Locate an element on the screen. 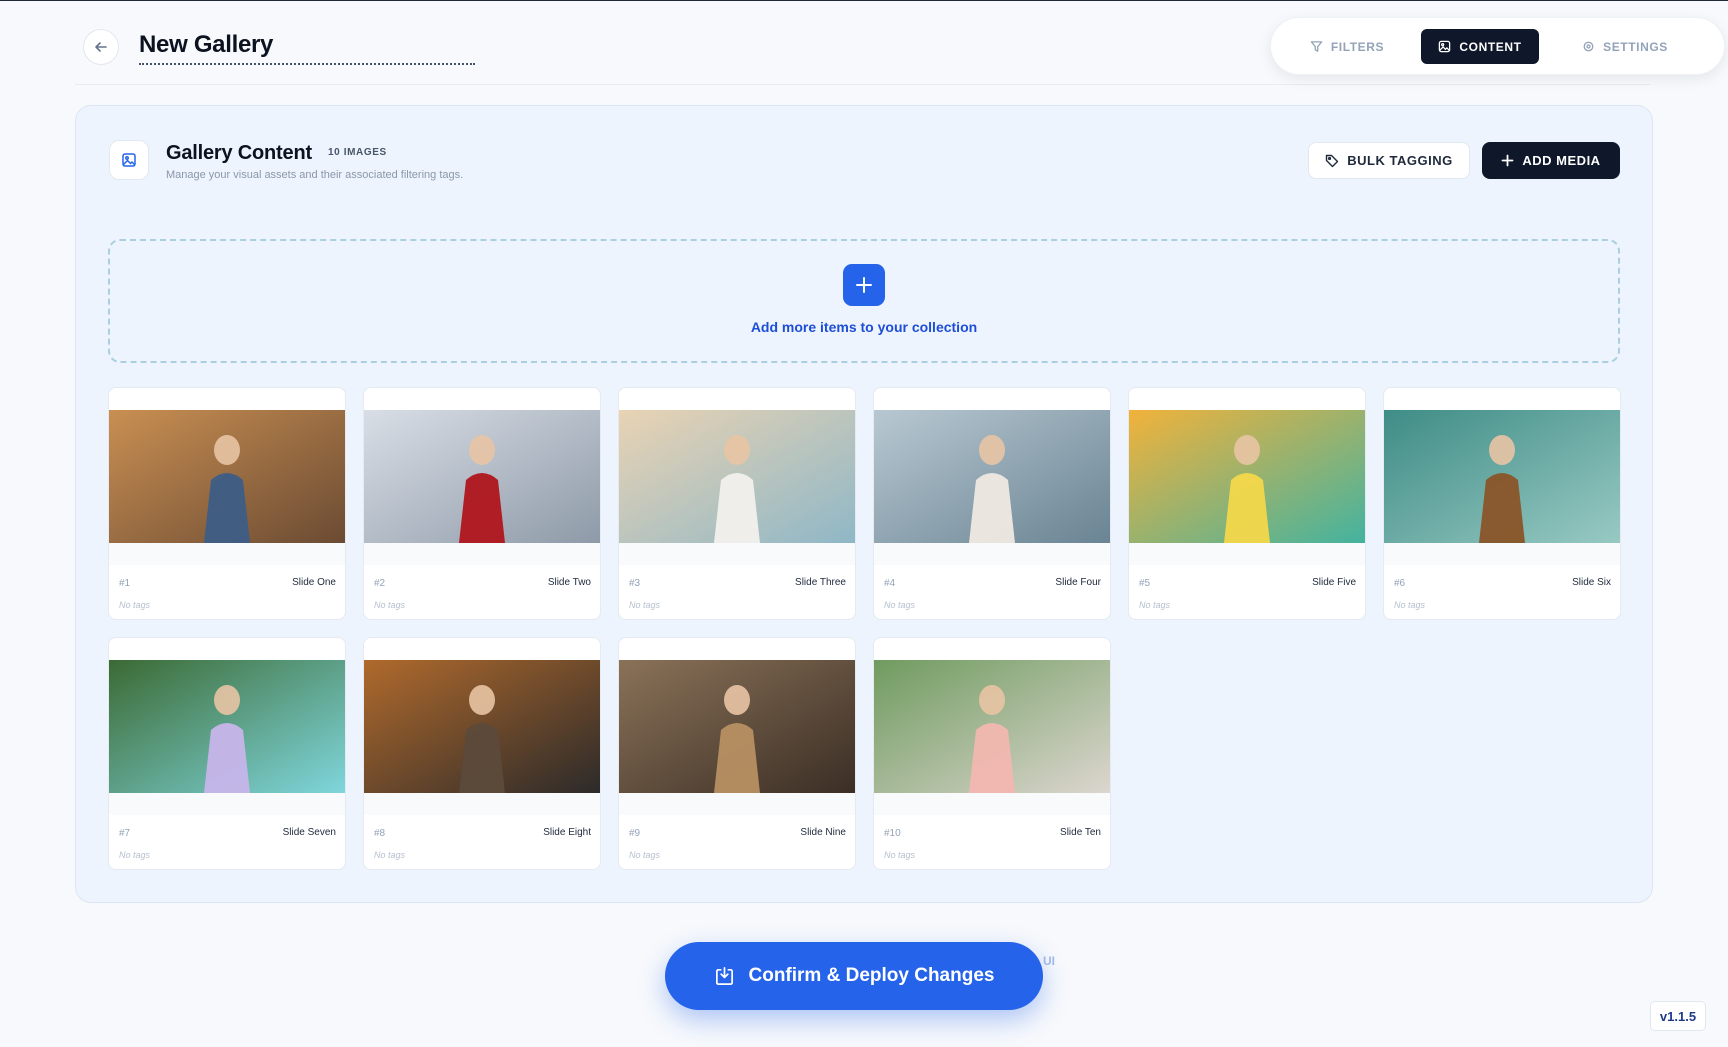 The image size is (1728, 1047). tab-settings: SETTINGS is located at coordinates (1625, 46).